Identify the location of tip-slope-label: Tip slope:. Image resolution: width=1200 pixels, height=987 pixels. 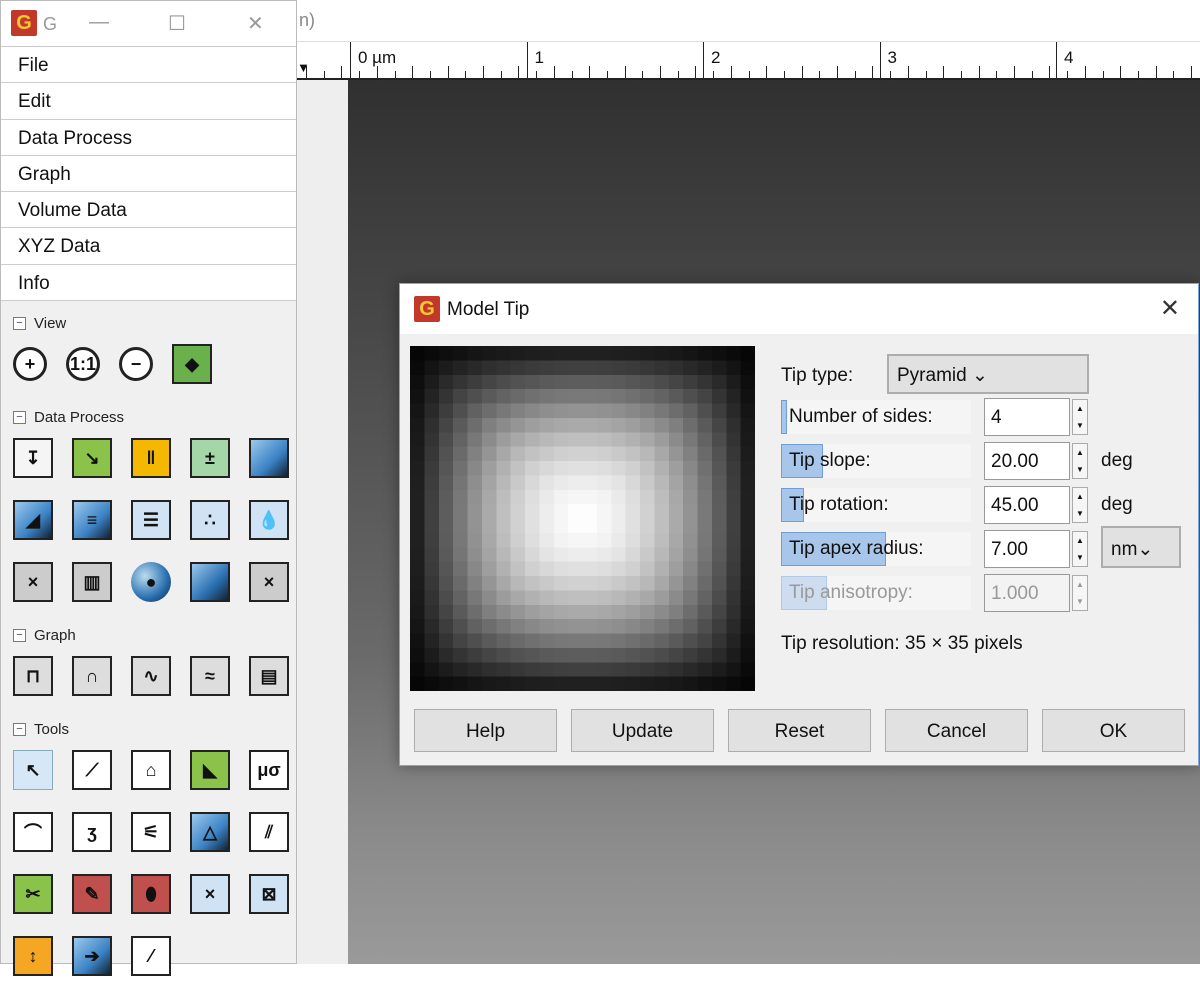
(876, 461).